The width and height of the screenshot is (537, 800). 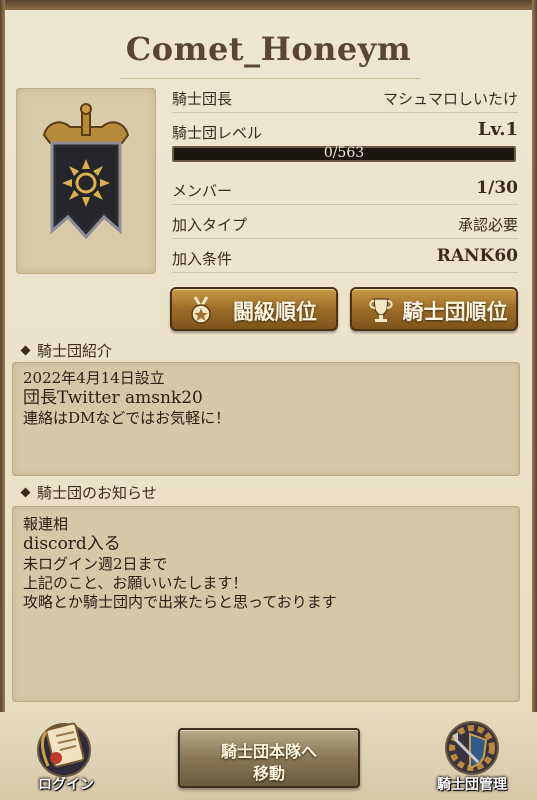 What do you see at coordinates (268, 5) in the screenshot?
I see `top-frame` at bounding box center [268, 5].